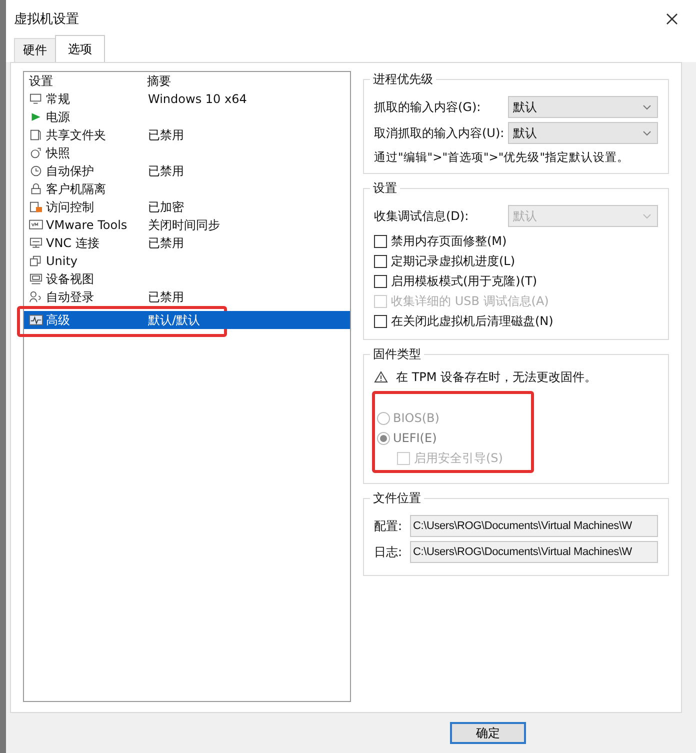 The height and width of the screenshot is (753, 696). I want to click on setting-summary: 关闭时间同步, so click(184, 225).